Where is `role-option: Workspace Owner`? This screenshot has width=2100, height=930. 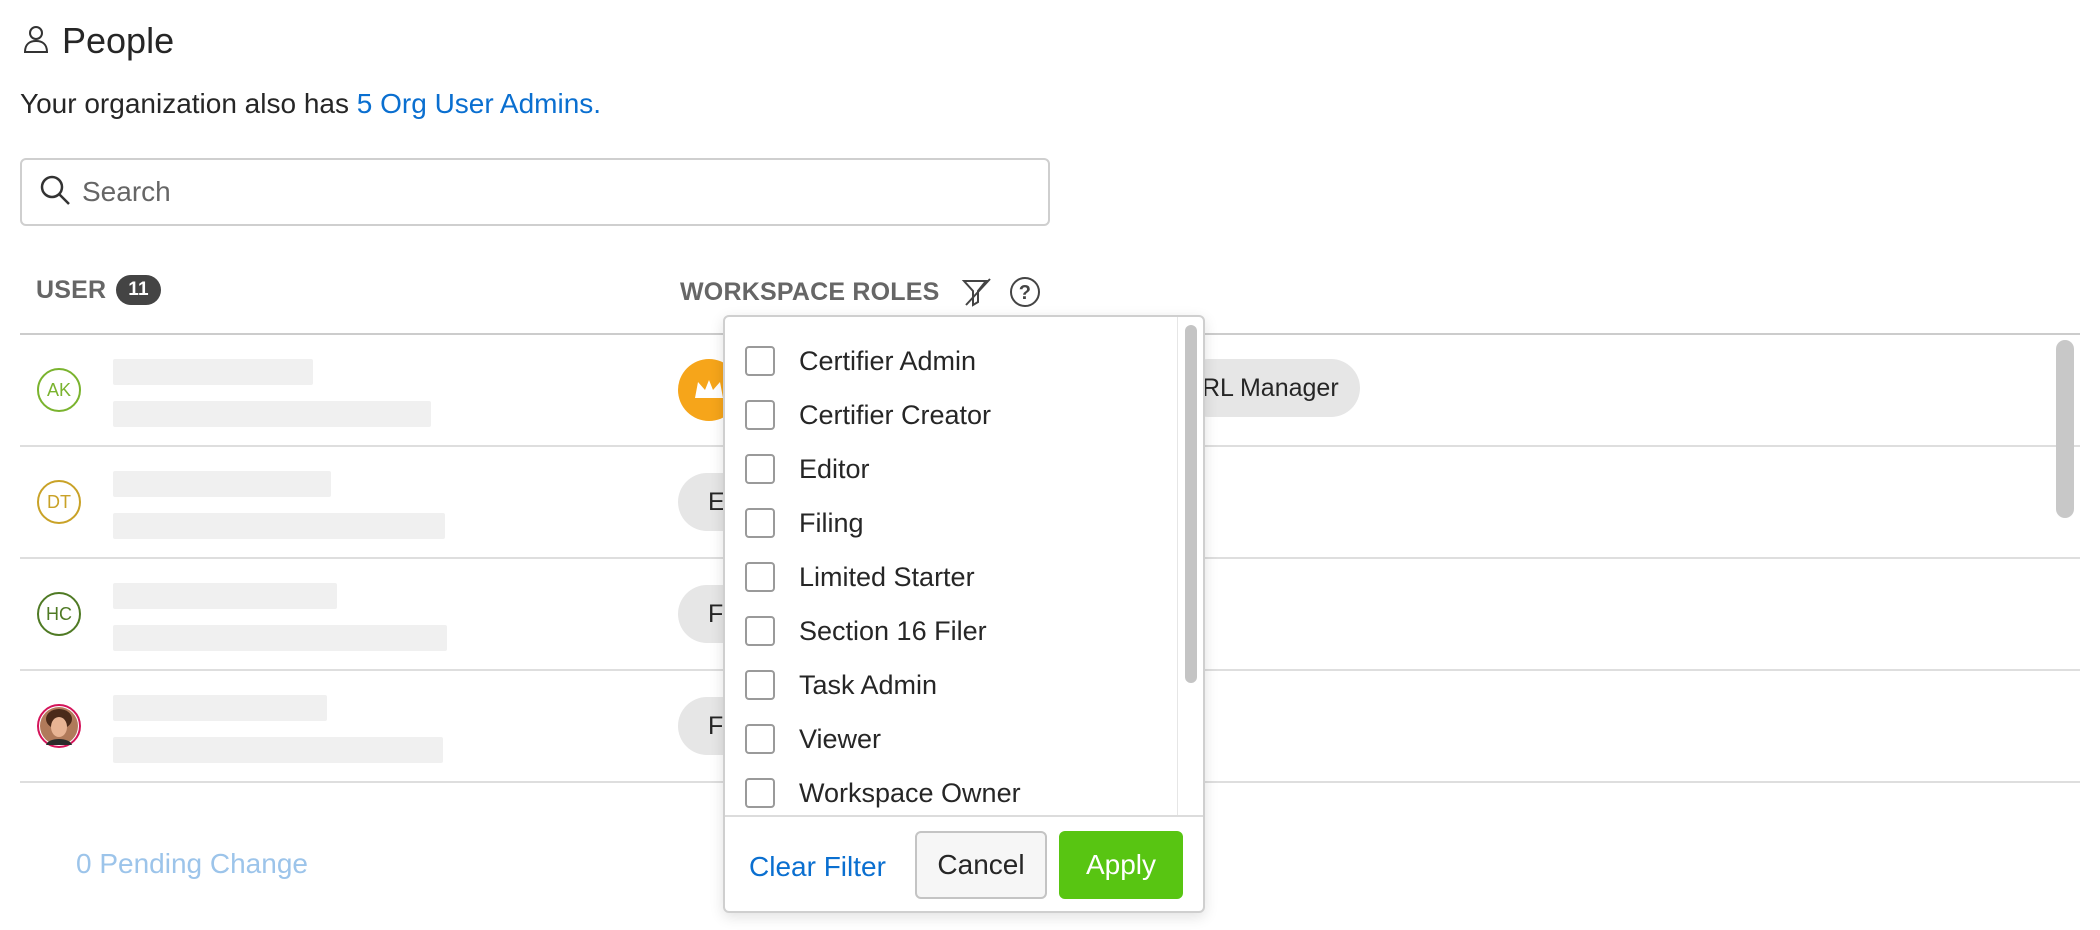
role-option: Workspace Owner is located at coordinates (883, 791).